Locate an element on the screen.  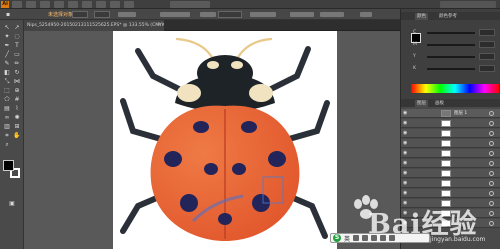
rectangle-tool-icon: ▭ is located at coordinates (17, 54).